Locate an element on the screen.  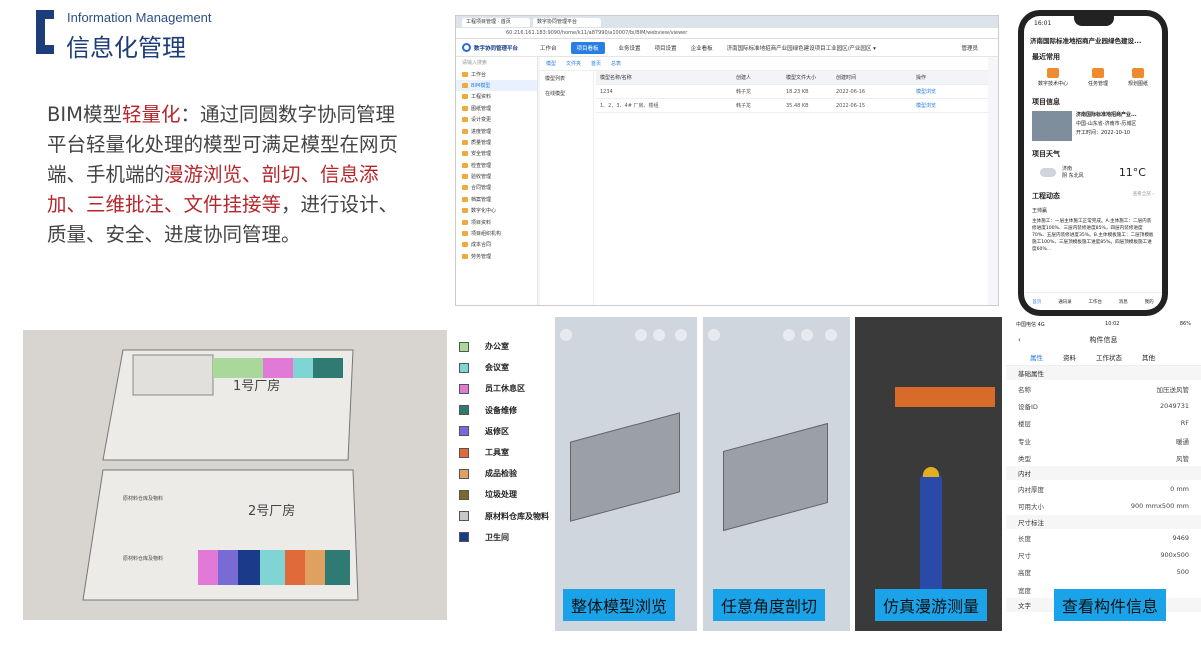
duct-model is located at coordinates (945, 397).